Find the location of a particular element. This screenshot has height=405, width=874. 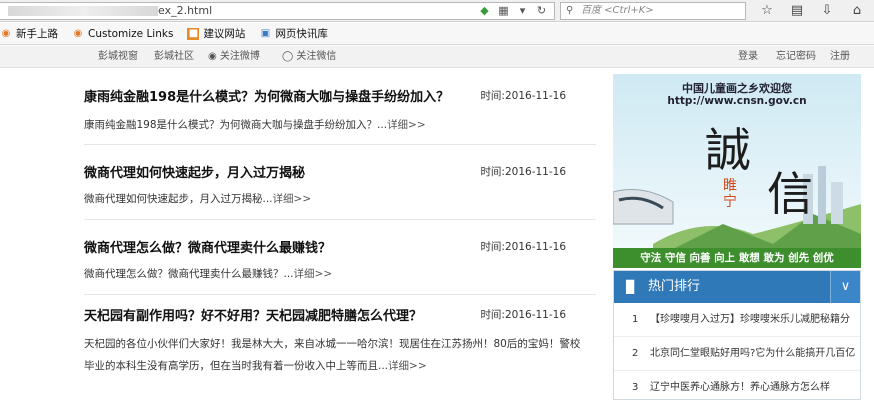

redacted-url is located at coordinates (83, 11).